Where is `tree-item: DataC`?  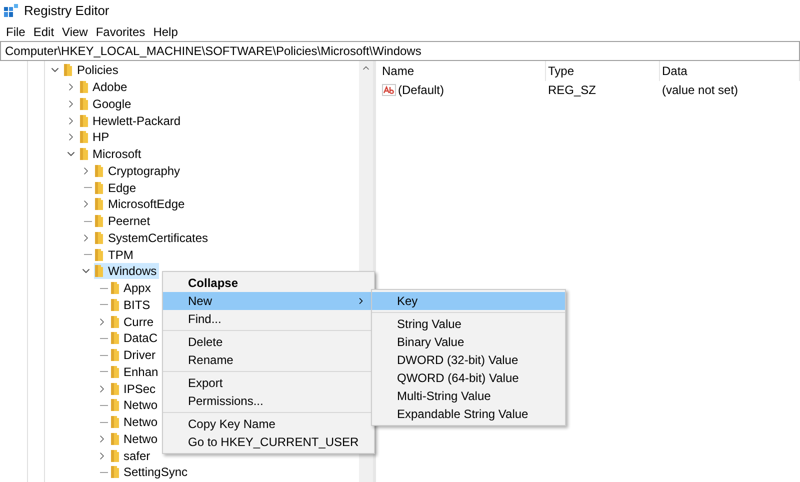
tree-item: DataC is located at coordinates (135, 338).